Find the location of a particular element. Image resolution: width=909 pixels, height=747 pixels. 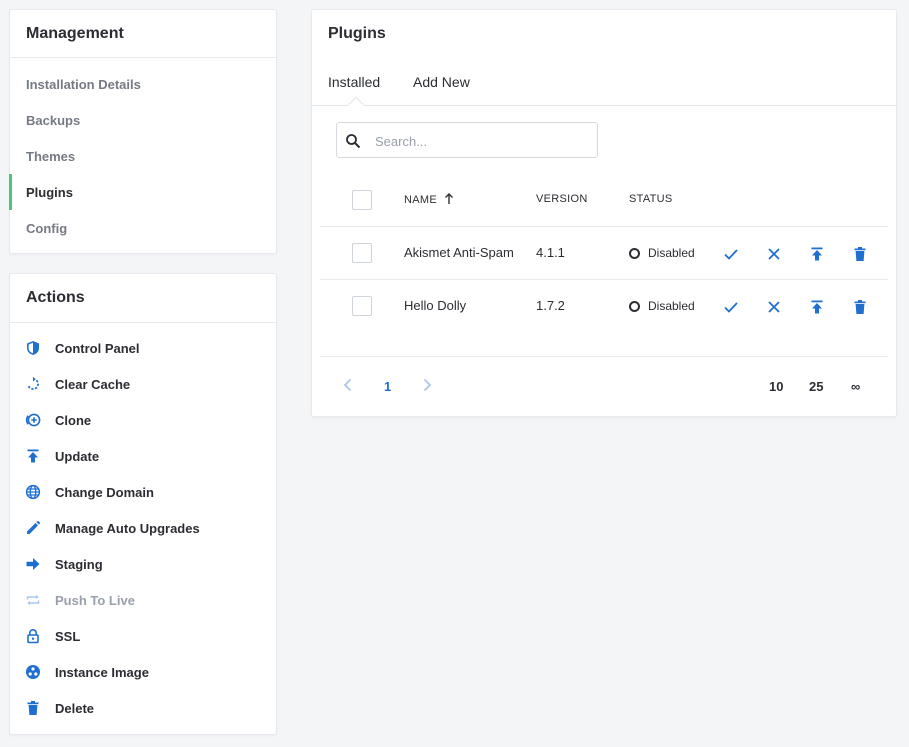

plugin-version: 4.1.1 is located at coordinates (550, 252).